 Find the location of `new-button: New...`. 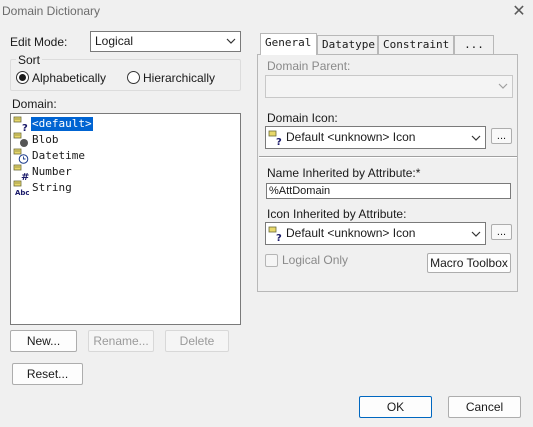

new-button: New... is located at coordinates (43, 341).